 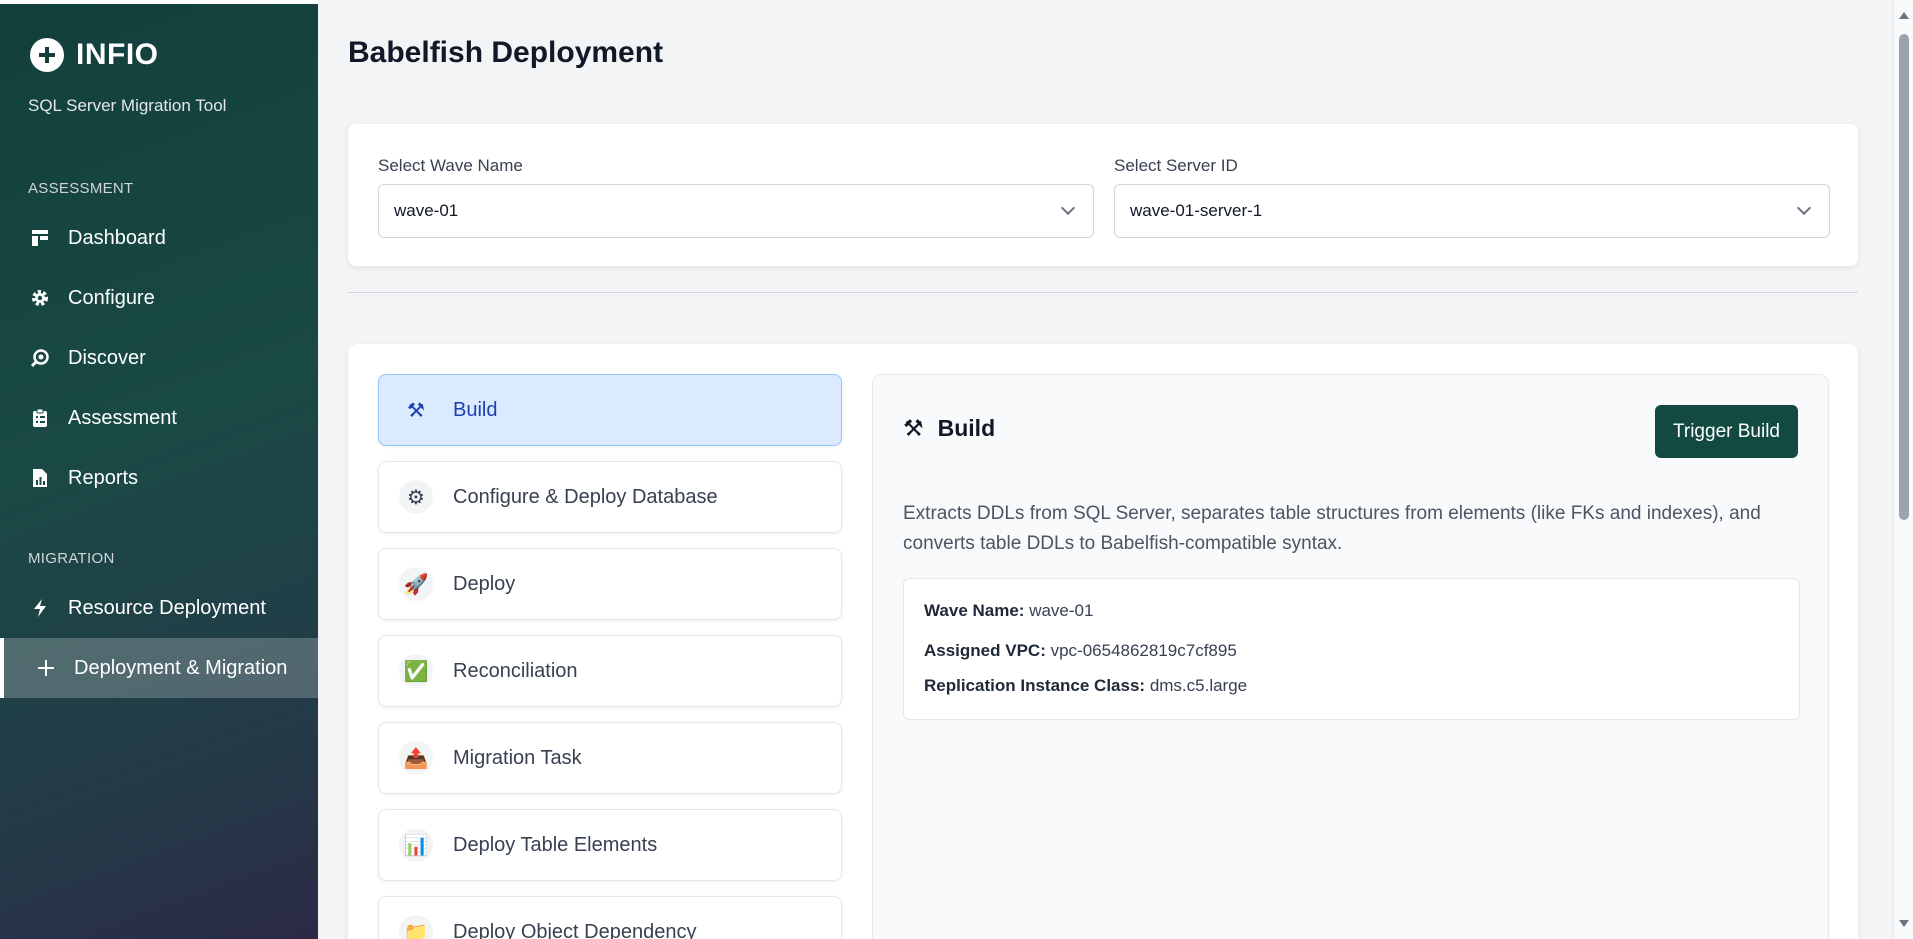 I want to click on step-label: Deploy Object Dependency, so click(x=575, y=929).